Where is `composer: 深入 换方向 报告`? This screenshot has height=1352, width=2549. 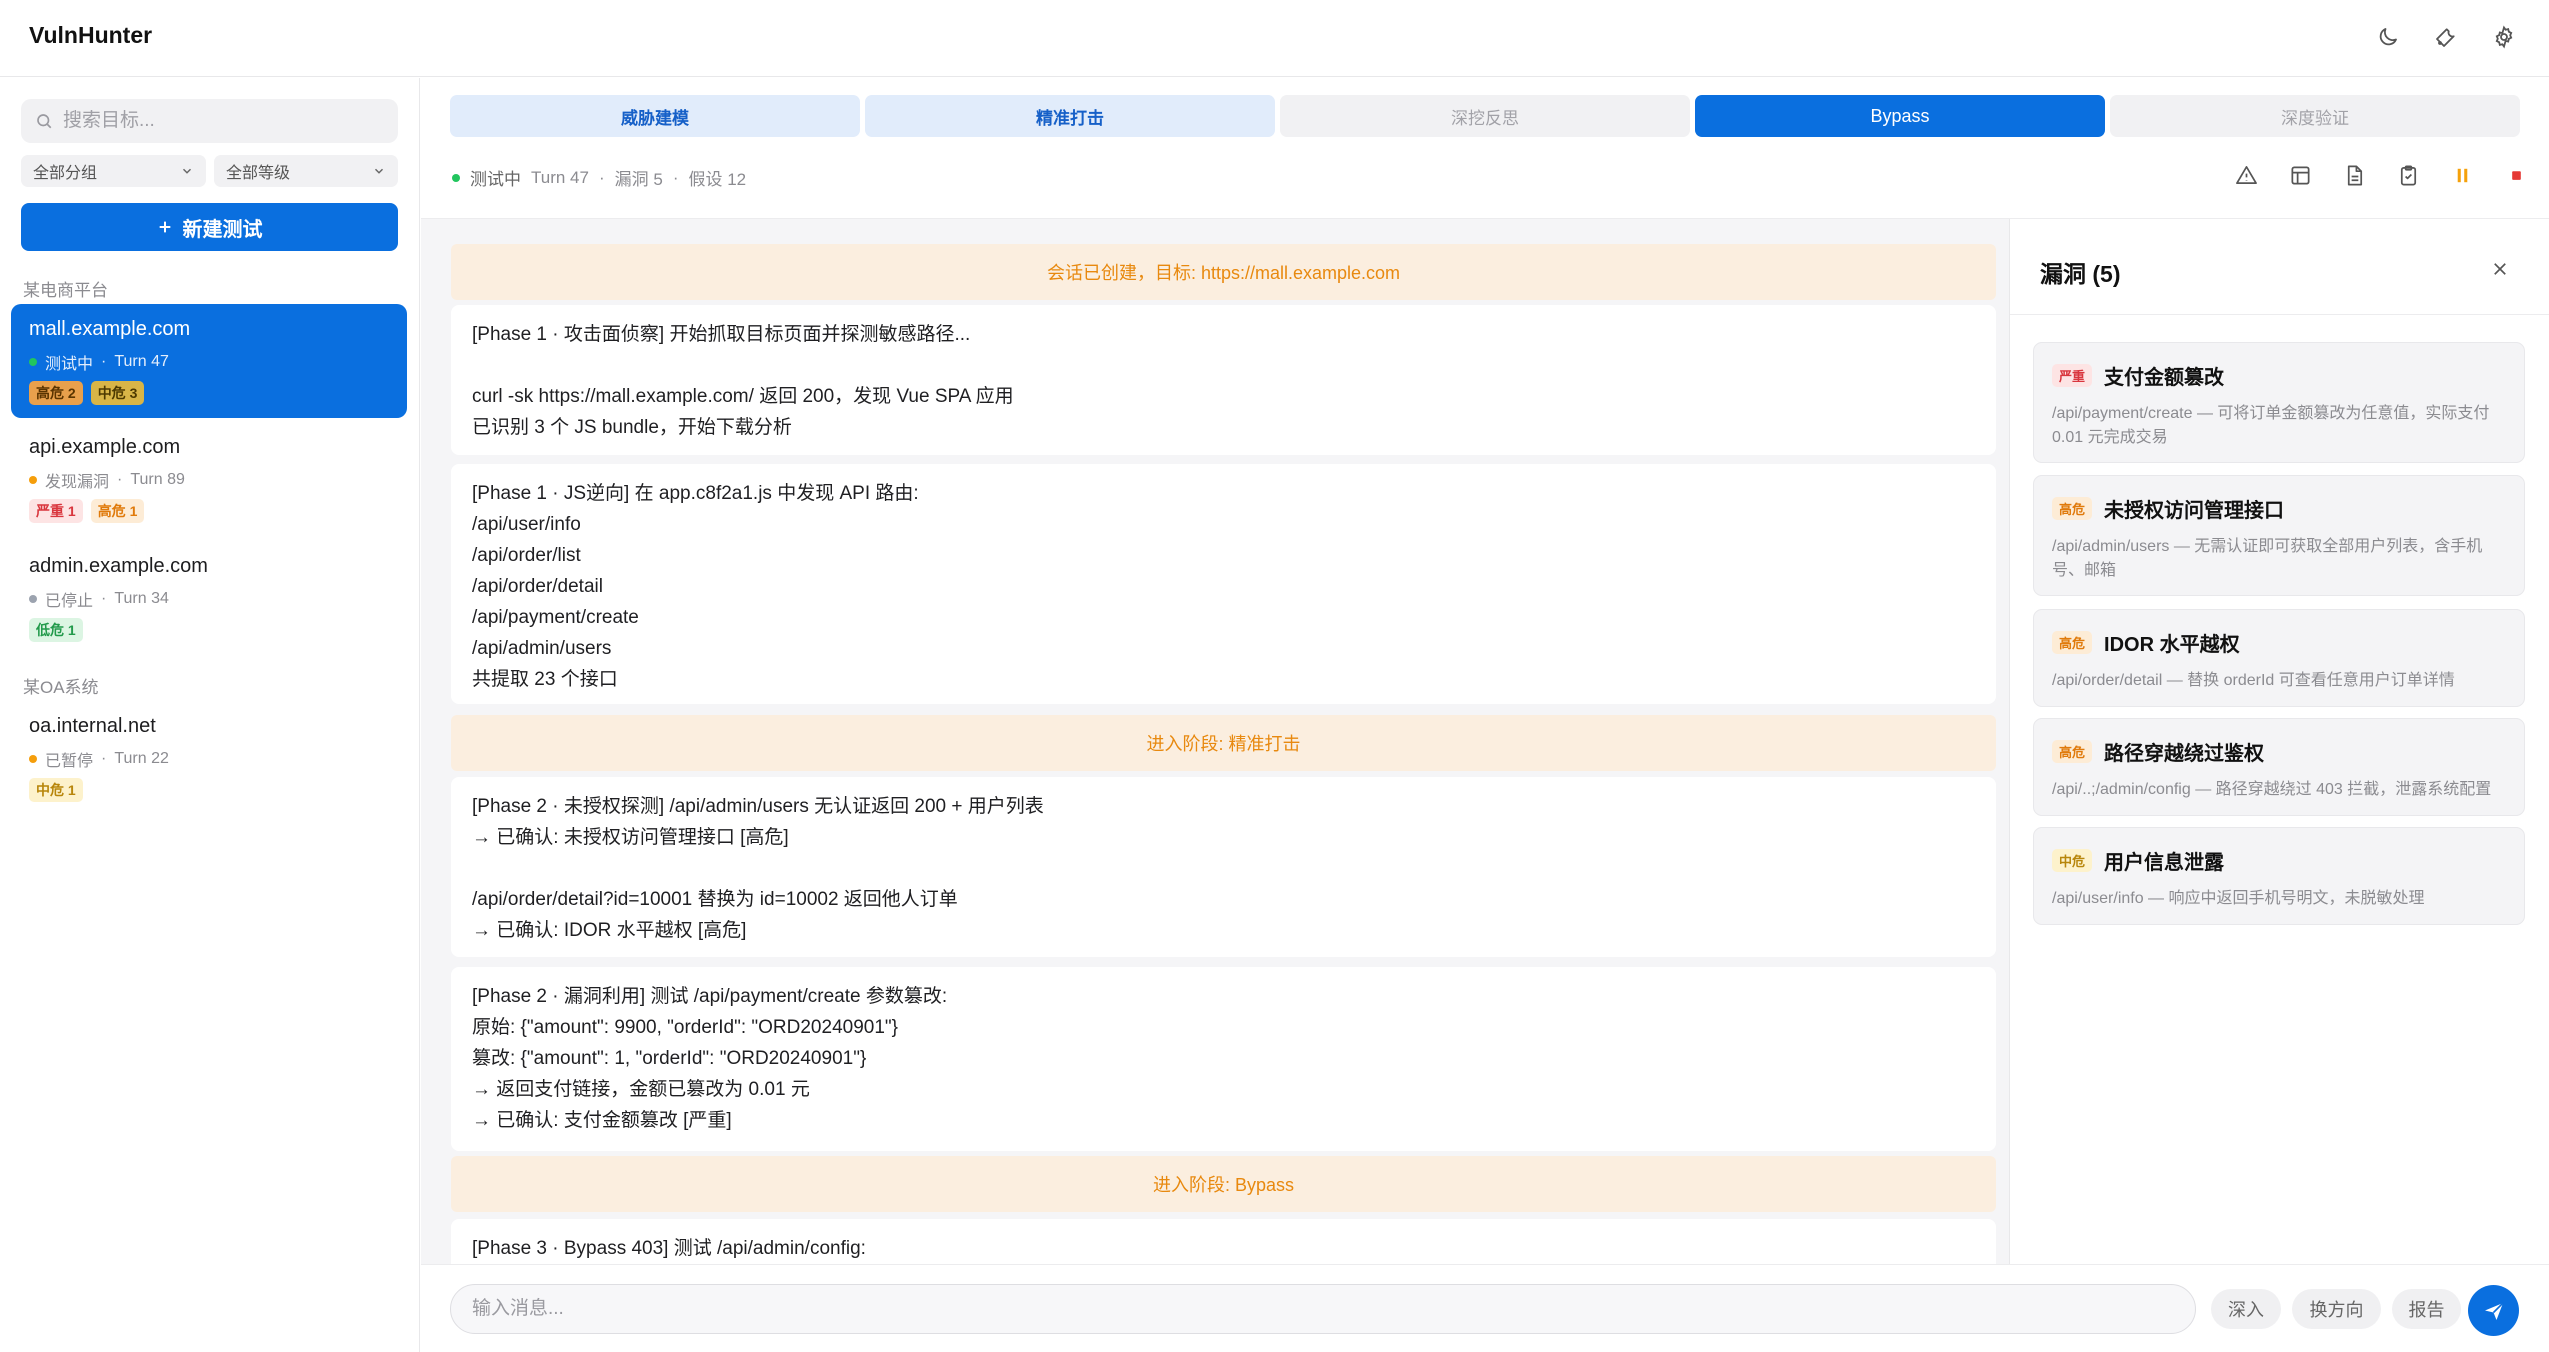 composer: 深入 换方向 报告 is located at coordinates (1485, 1308).